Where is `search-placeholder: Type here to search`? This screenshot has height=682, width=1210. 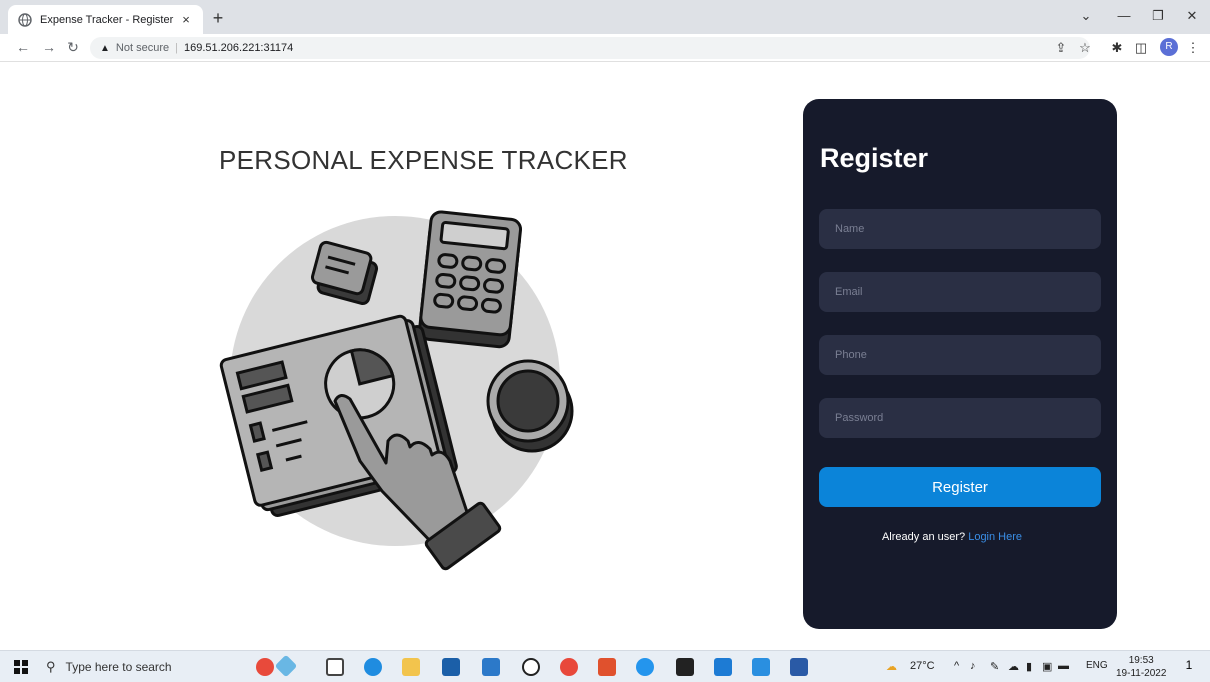
search-placeholder: Type here to search is located at coordinates (118, 667).